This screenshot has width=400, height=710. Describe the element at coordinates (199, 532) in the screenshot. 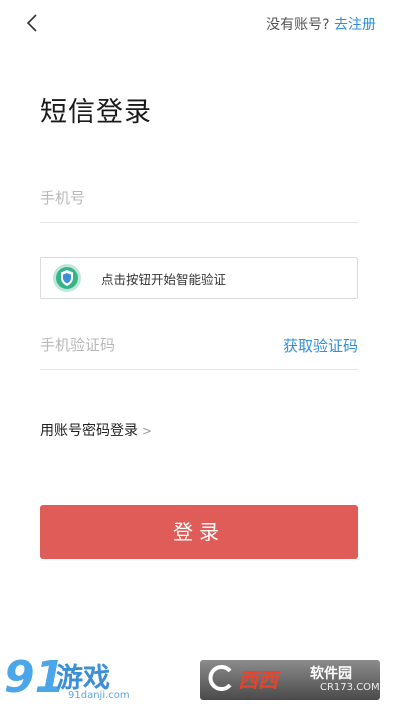

I see `login-button: 登录` at that location.